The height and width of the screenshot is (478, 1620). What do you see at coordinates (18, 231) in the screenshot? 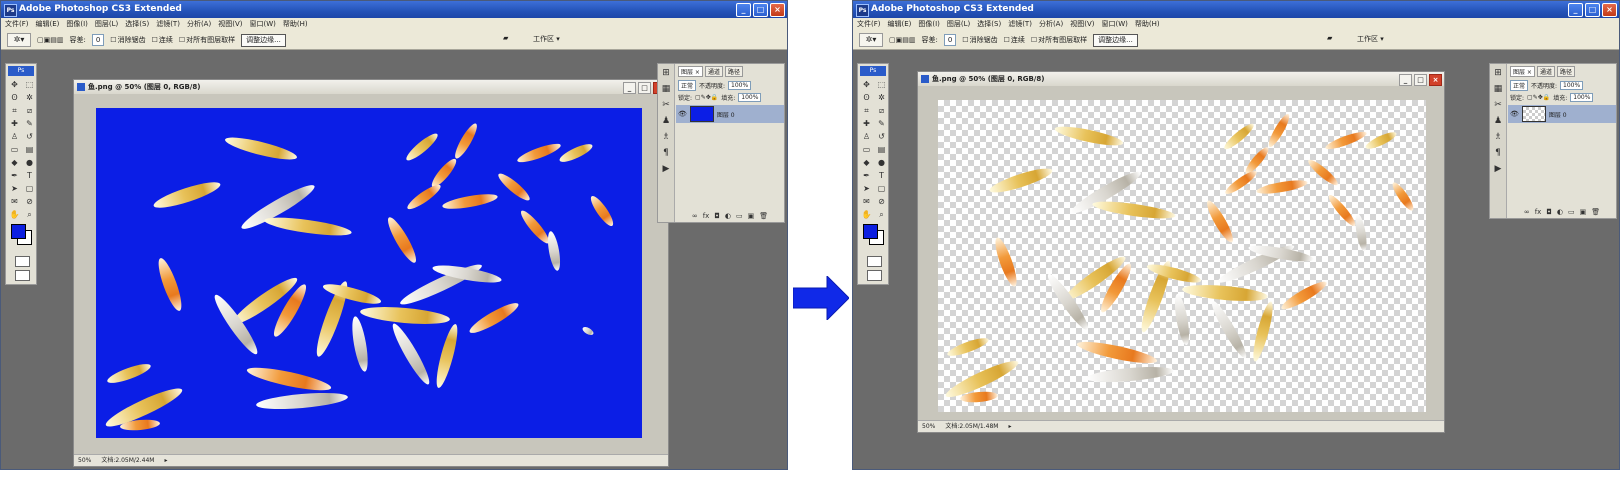
I see `foreground-color-swatch` at bounding box center [18, 231].